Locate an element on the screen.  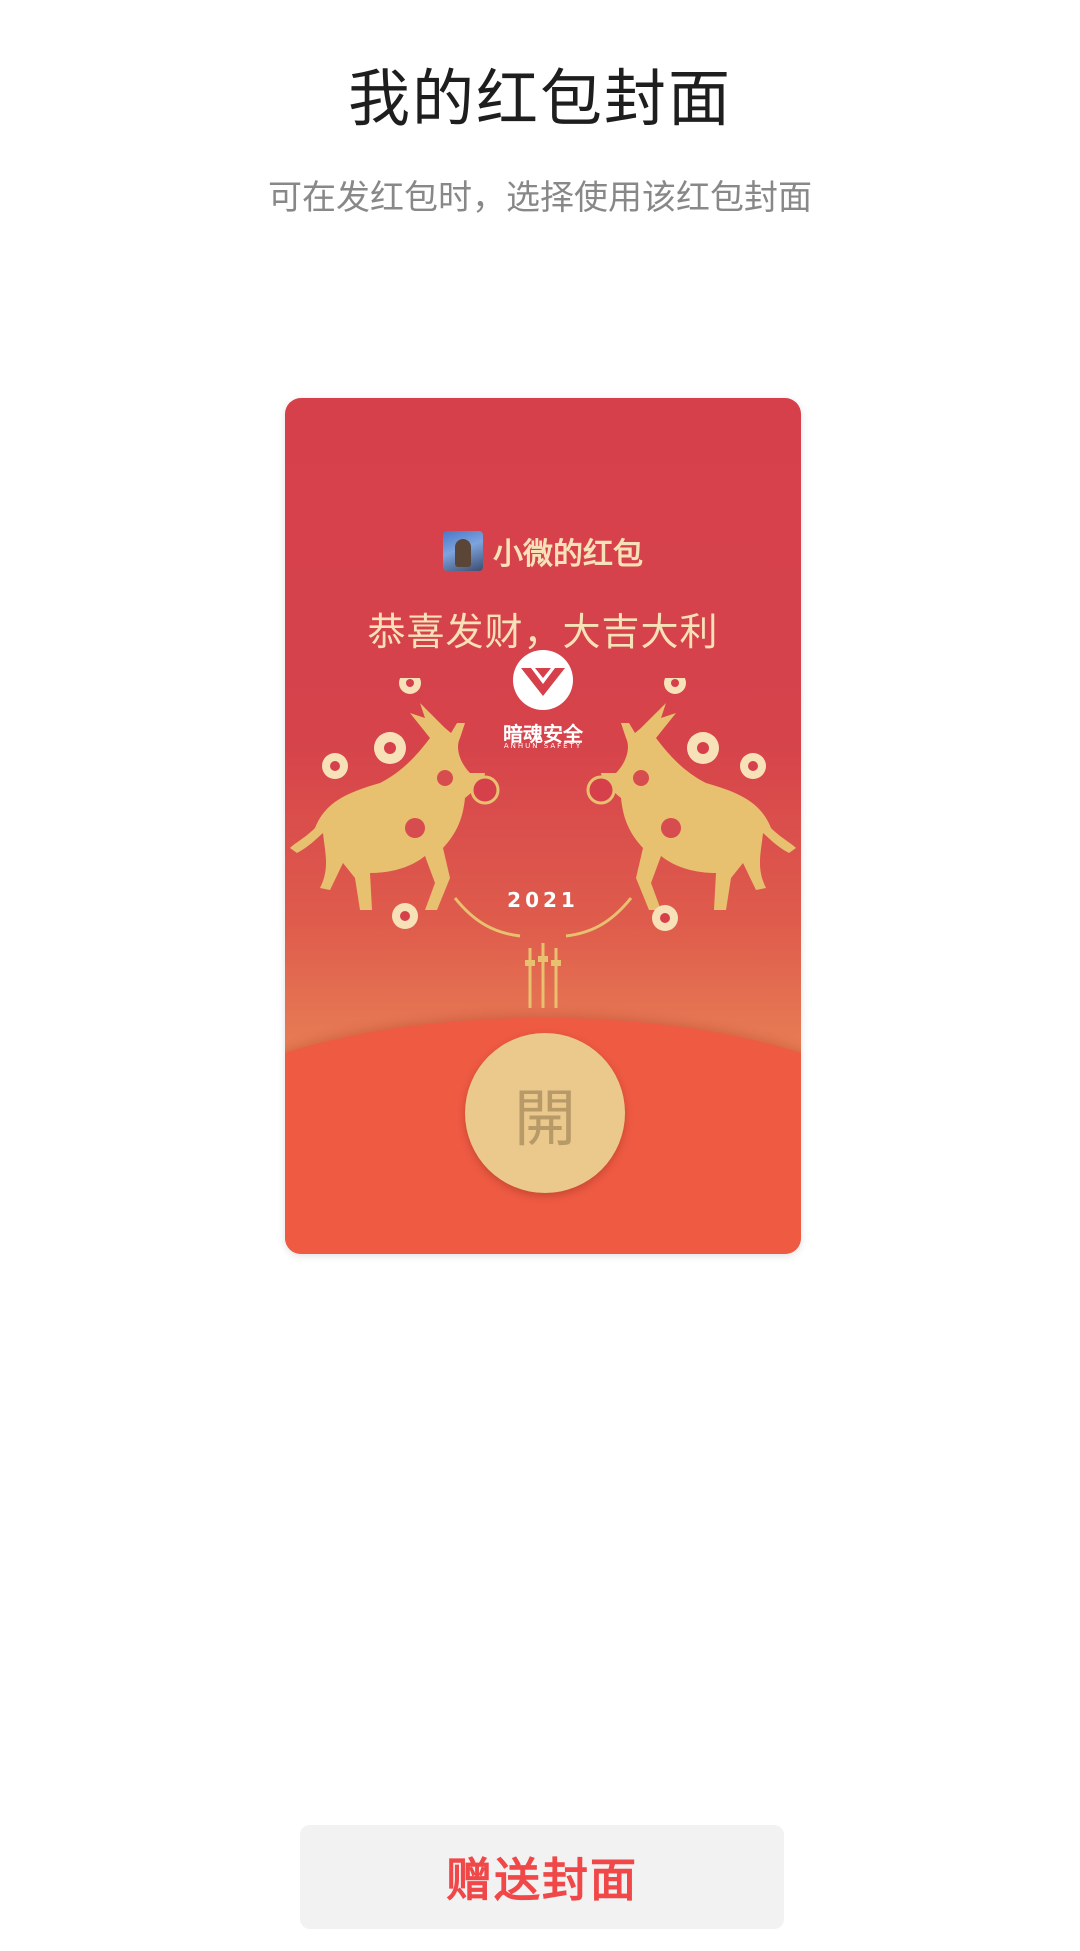
sender-row: 小微的红包 is located at coordinates (543, 551).